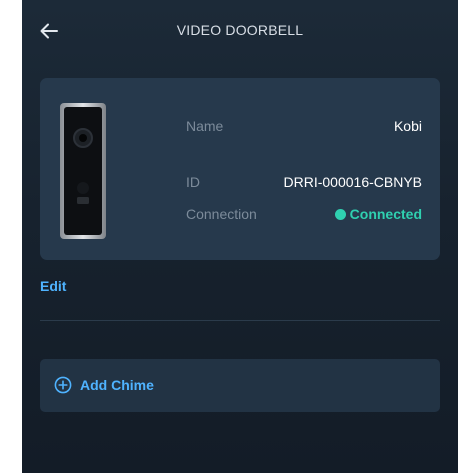 The width and height of the screenshot is (466, 473). Describe the element at coordinates (117, 385) in the screenshot. I see `add-chime-label: Add Chime` at that location.